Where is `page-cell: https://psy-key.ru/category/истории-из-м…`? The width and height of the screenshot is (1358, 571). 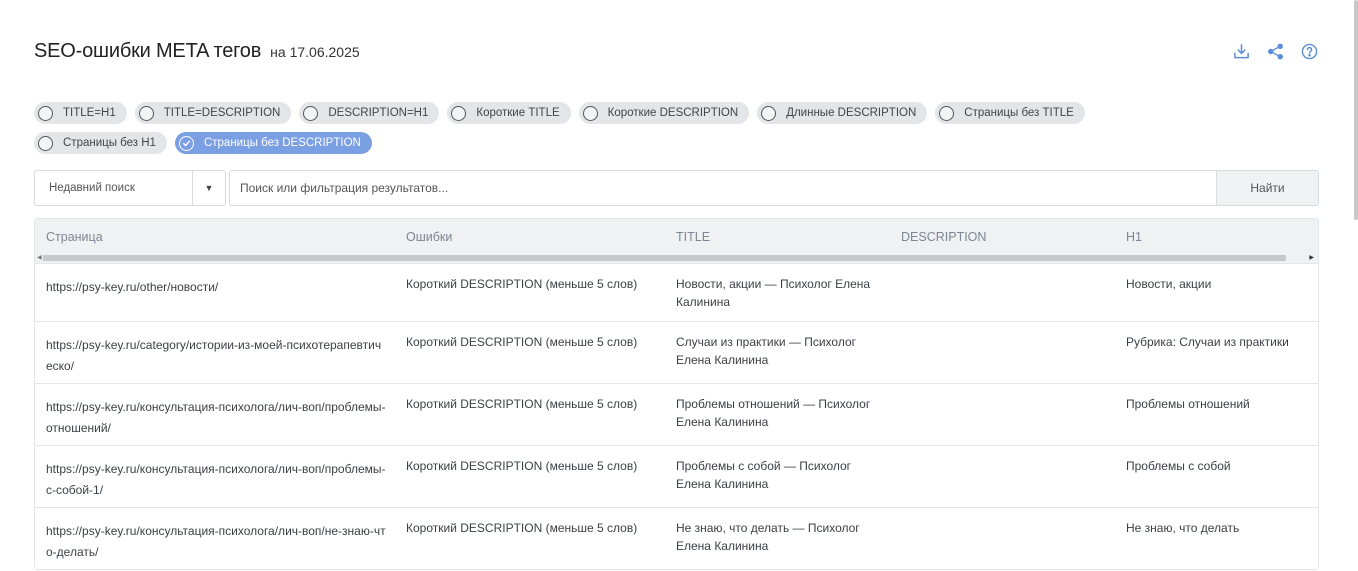
page-cell: https://psy-key.ru/category/истории-из-м… is located at coordinates (216, 356).